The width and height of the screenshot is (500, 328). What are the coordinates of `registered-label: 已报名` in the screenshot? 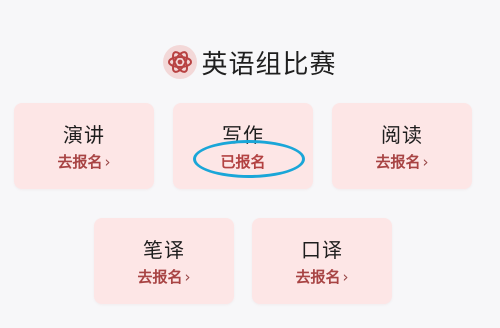 It's located at (243, 162).